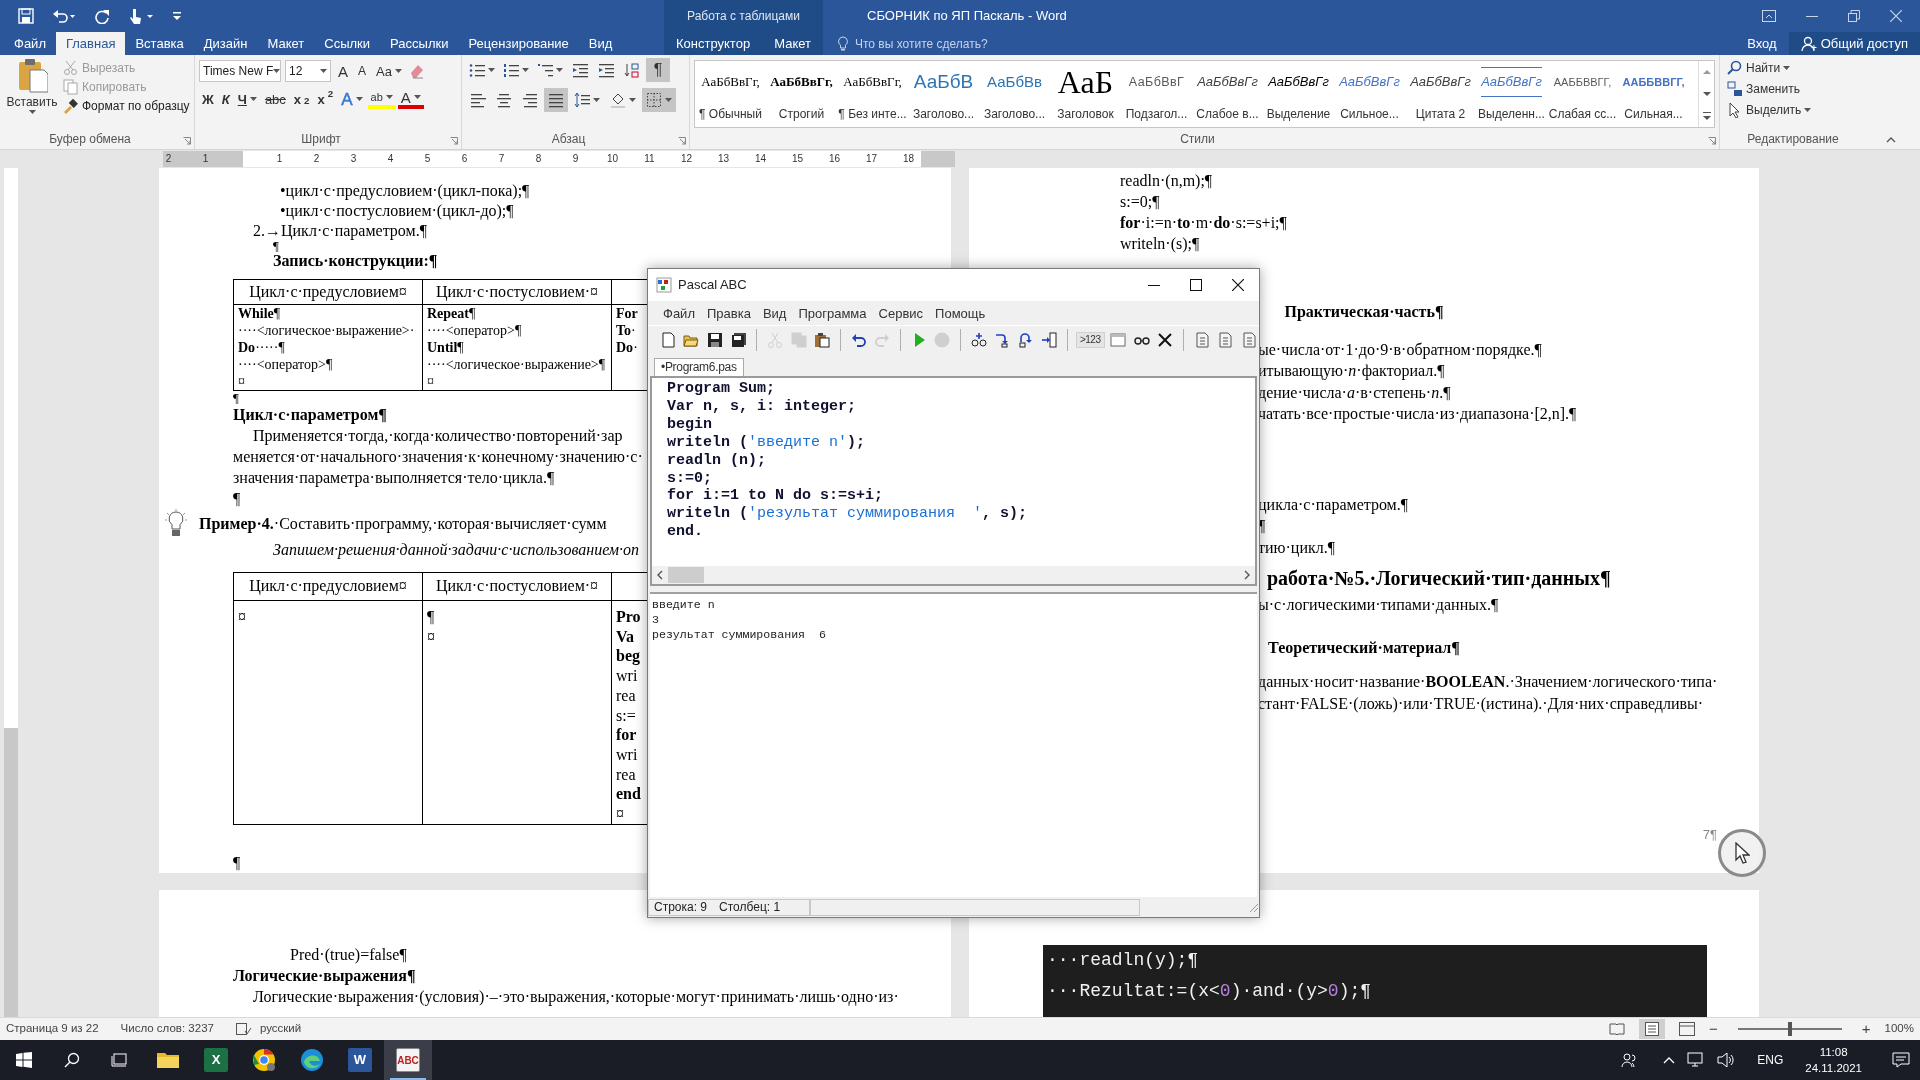 This screenshot has height=1080, width=1920. What do you see at coordinates (177, 16) in the screenshot?
I see `customize-icon` at bounding box center [177, 16].